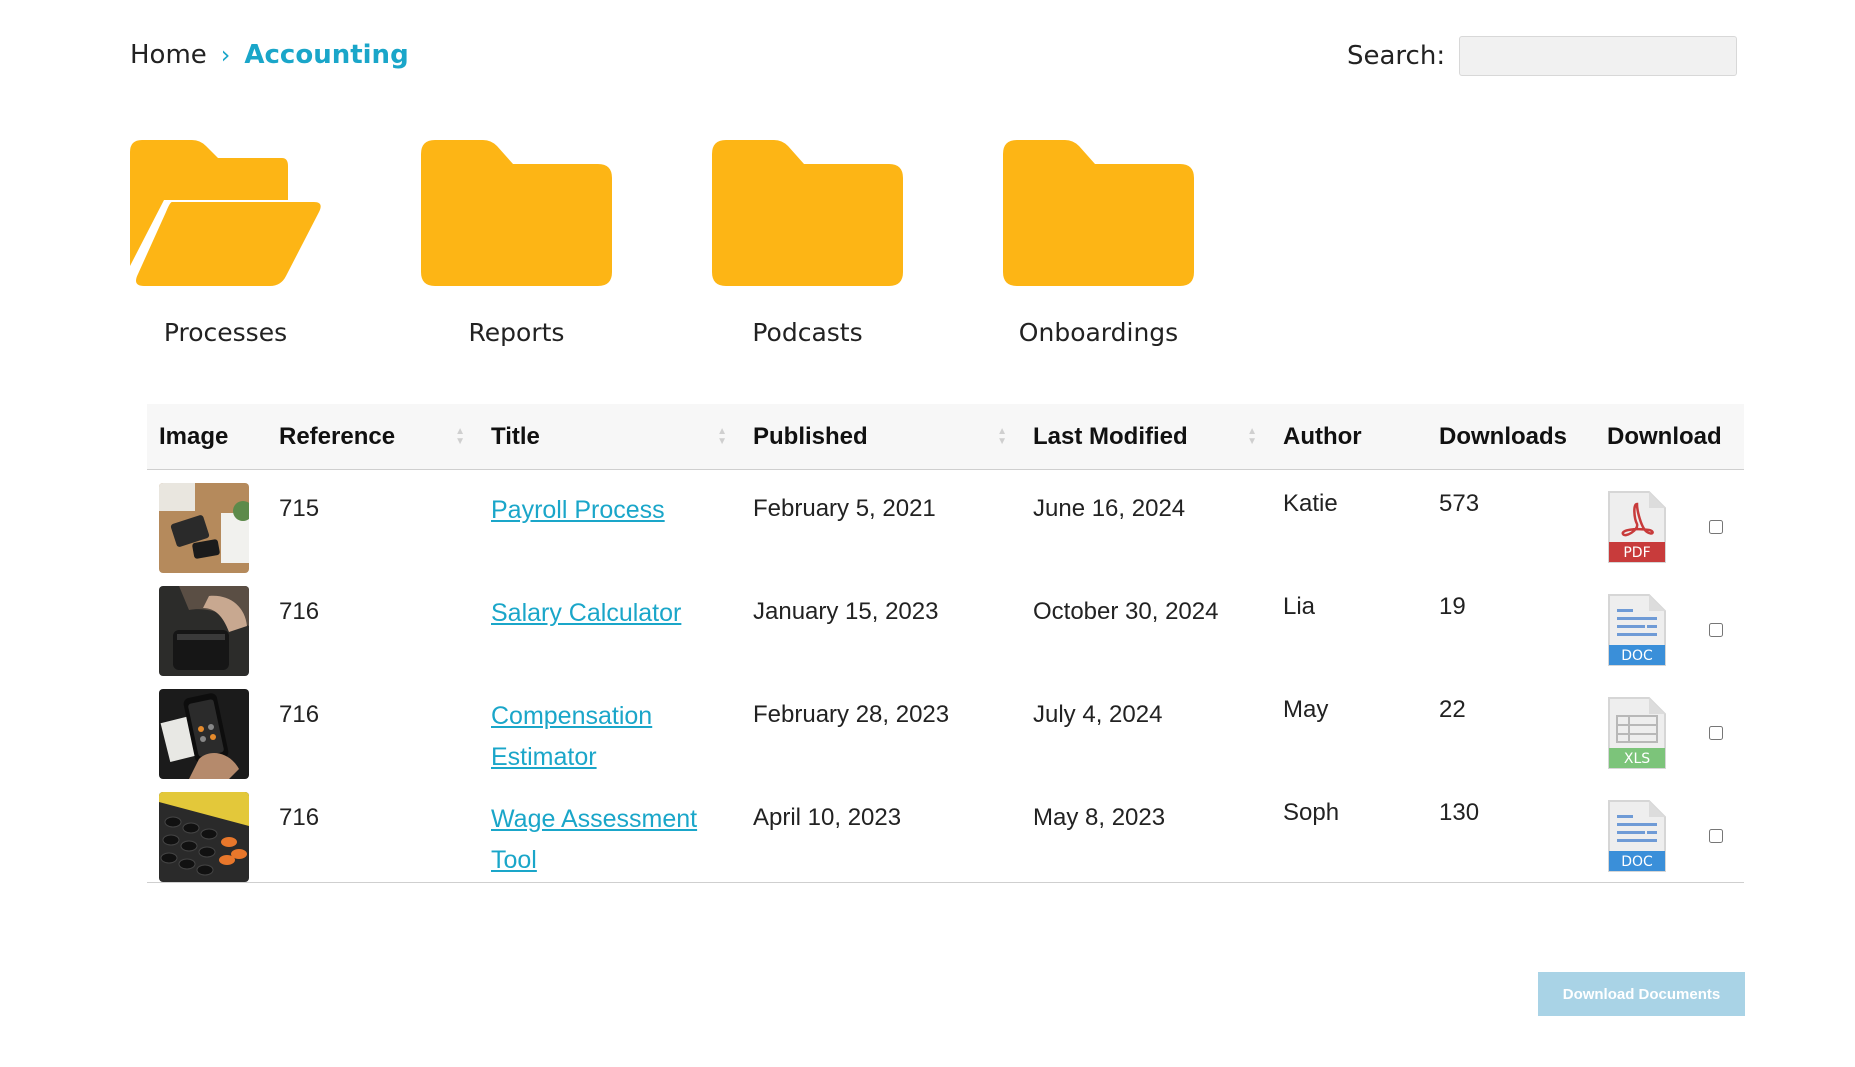 Image resolution: width=1855 pixels, height=1067 pixels. Describe the element at coordinates (168, 55) in the screenshot. I see `breadcrumb-home-link: Home` at that location.